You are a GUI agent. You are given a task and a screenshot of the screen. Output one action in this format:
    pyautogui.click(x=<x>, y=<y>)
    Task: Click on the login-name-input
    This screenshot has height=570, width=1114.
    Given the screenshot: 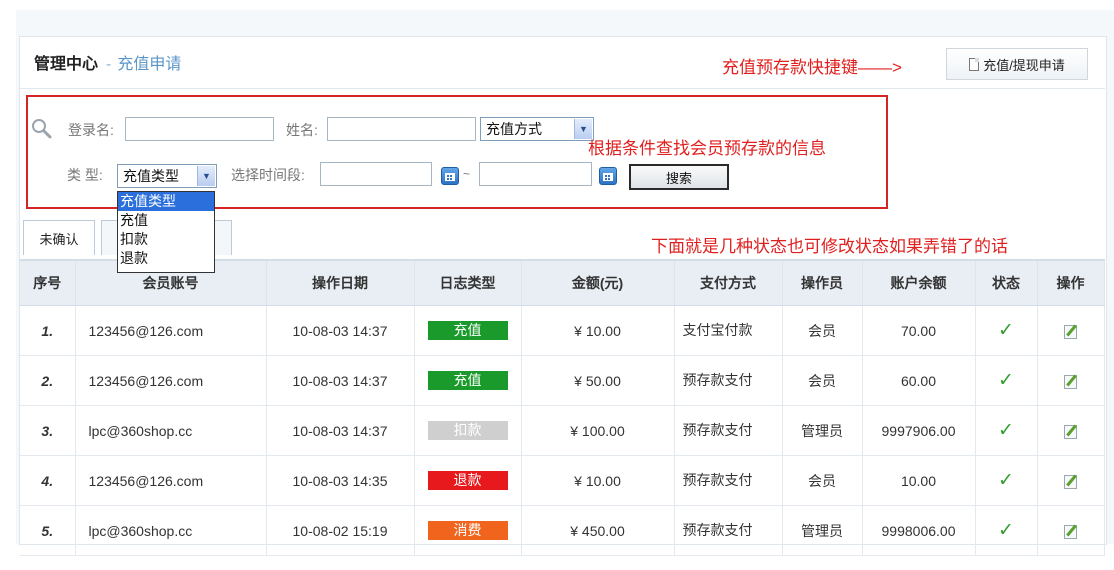 What is the action you would take?
    pyautogui.click(x=199, y=129)
    